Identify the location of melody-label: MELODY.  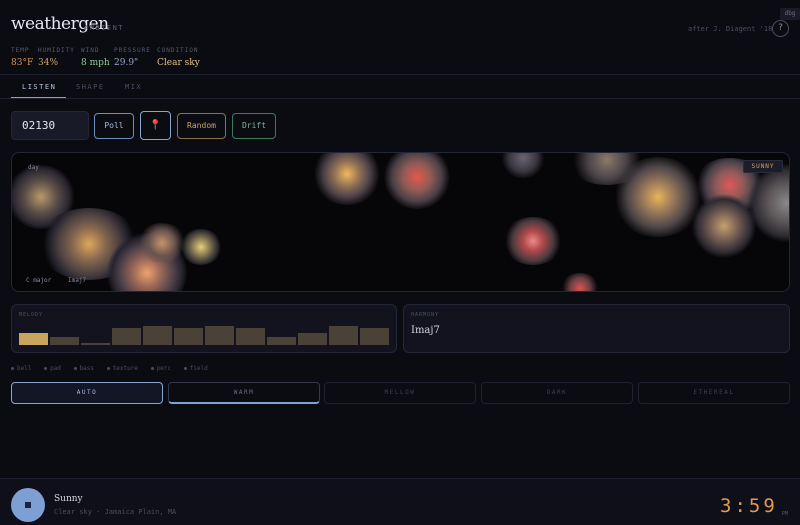
(31, 315).